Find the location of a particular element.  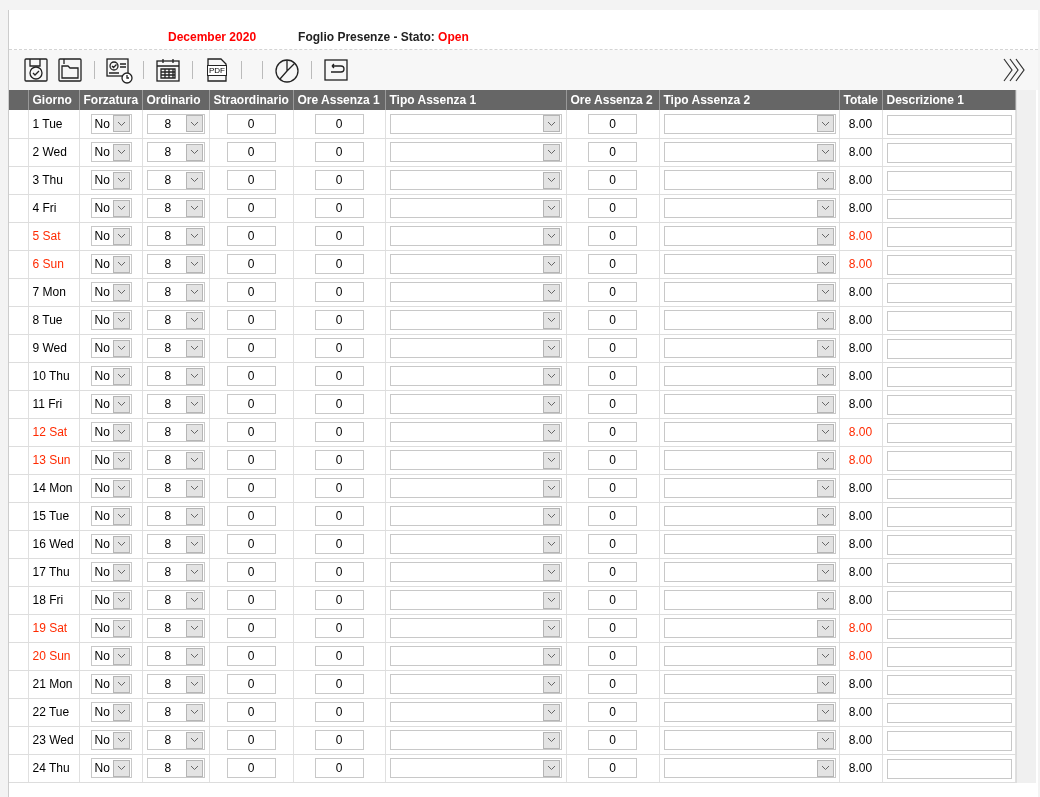

scrollbar is located at coordinates (1025, 436).